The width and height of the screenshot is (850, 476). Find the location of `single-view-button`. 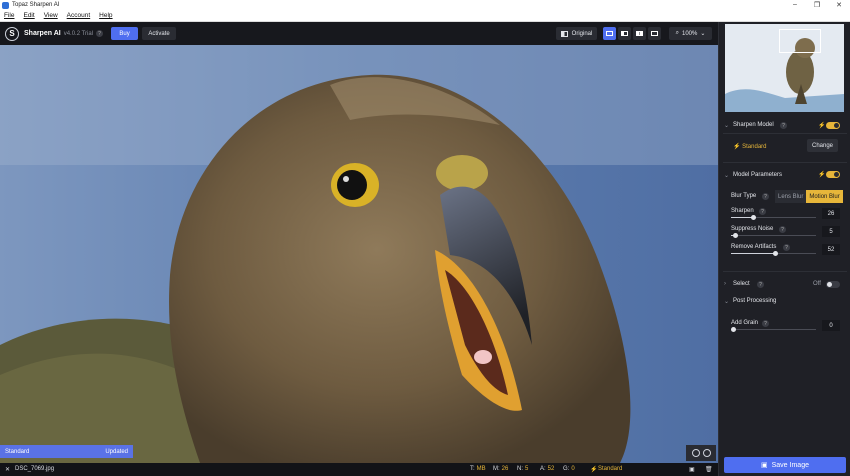

single-view-button is located at coordinates (609, 33).